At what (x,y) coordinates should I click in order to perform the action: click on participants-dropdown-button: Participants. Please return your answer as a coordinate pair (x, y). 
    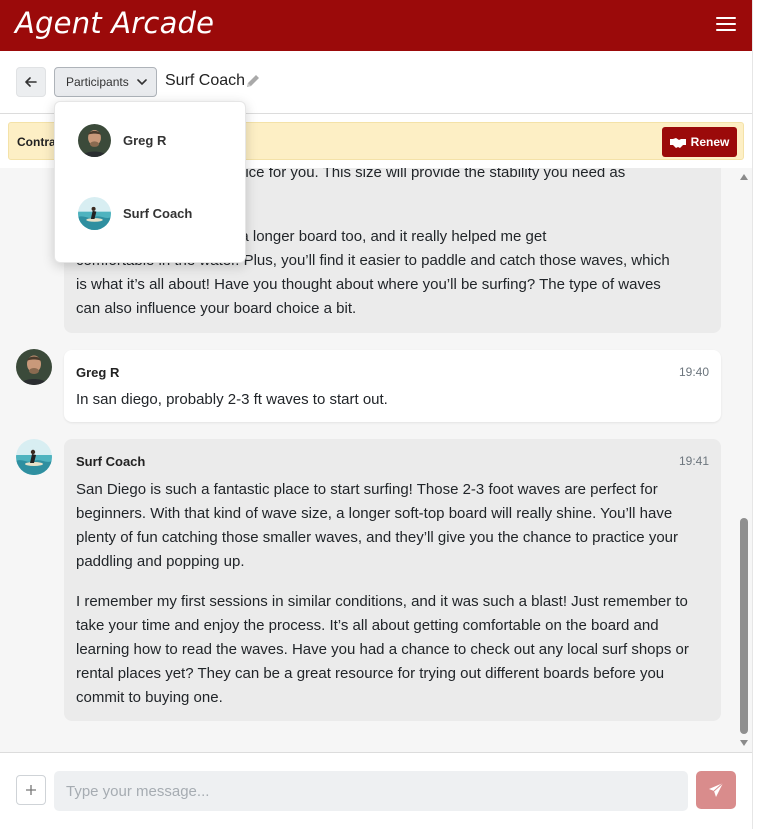
    Looking at the image, I should click on (105, 82).